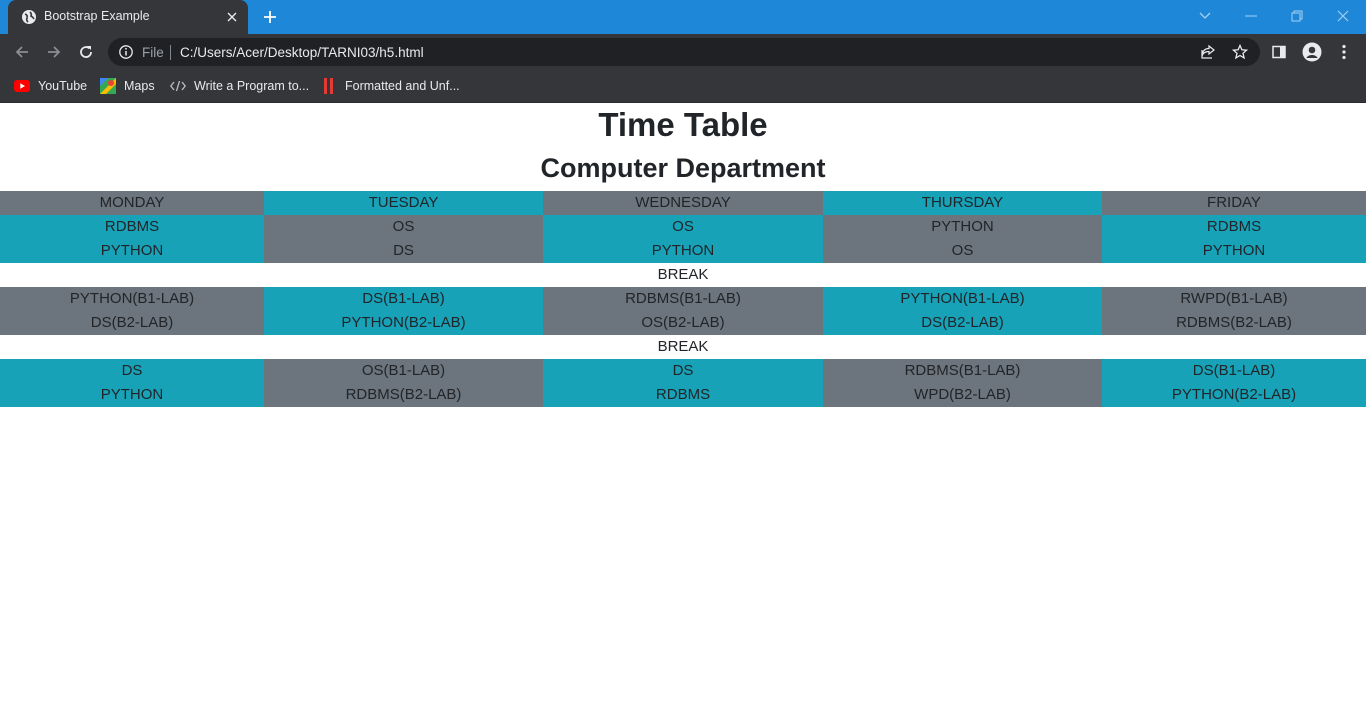 The image size is (1366, 702). Describe the element at coordinates (63, 86) in the screenshot. I see `bookmark-label: YouTube` at that location.